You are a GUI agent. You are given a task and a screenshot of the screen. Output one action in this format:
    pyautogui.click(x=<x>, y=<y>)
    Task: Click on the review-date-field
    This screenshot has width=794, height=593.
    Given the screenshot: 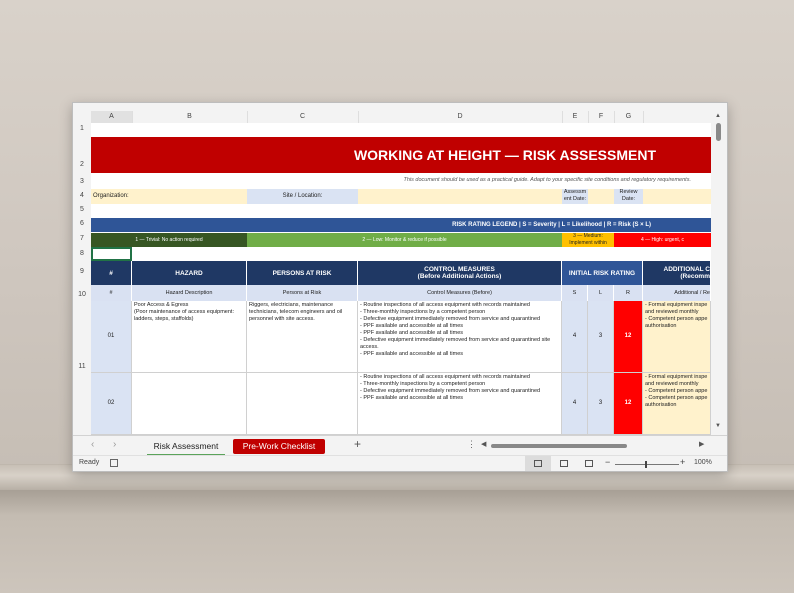 What is the action you would take?
    pyautogui.click(x=677, y=196)
    